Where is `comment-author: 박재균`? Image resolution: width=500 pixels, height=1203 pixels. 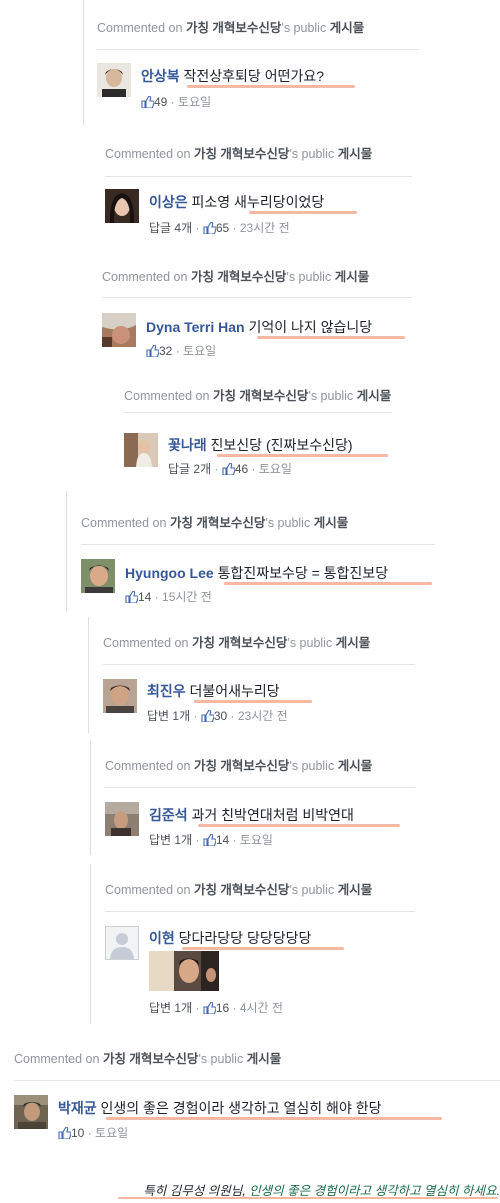
comment-author: 박재균 is located at coordinates (77, 1108).